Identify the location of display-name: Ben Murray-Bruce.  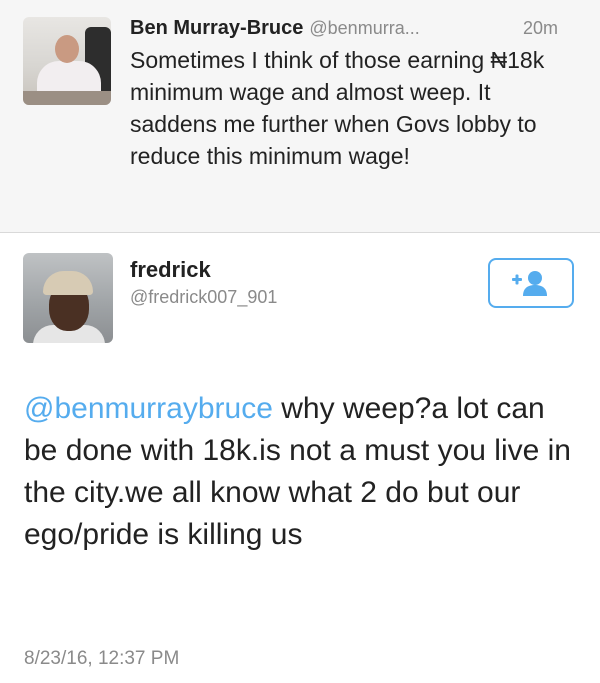
(216, 28).